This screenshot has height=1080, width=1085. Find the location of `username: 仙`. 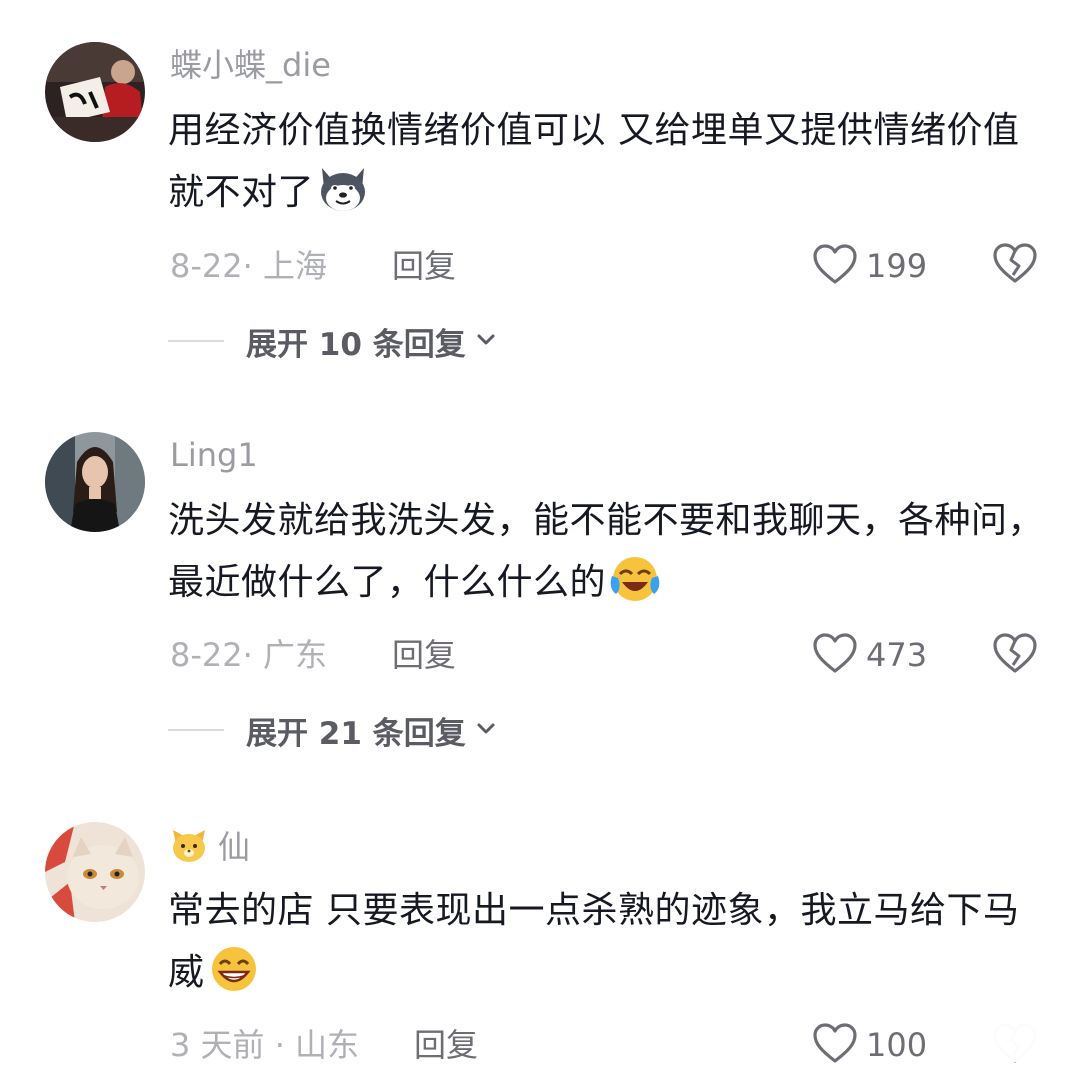

username: 仙 is located at coordinates (210, 849).